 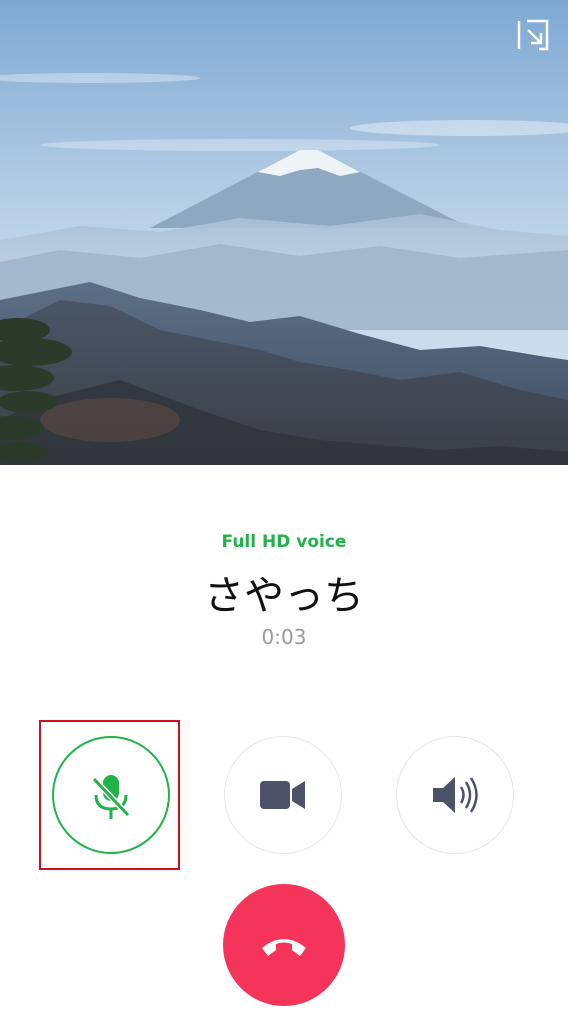 I want to click on caller-name: さやっち, so click(x=284, y=596).